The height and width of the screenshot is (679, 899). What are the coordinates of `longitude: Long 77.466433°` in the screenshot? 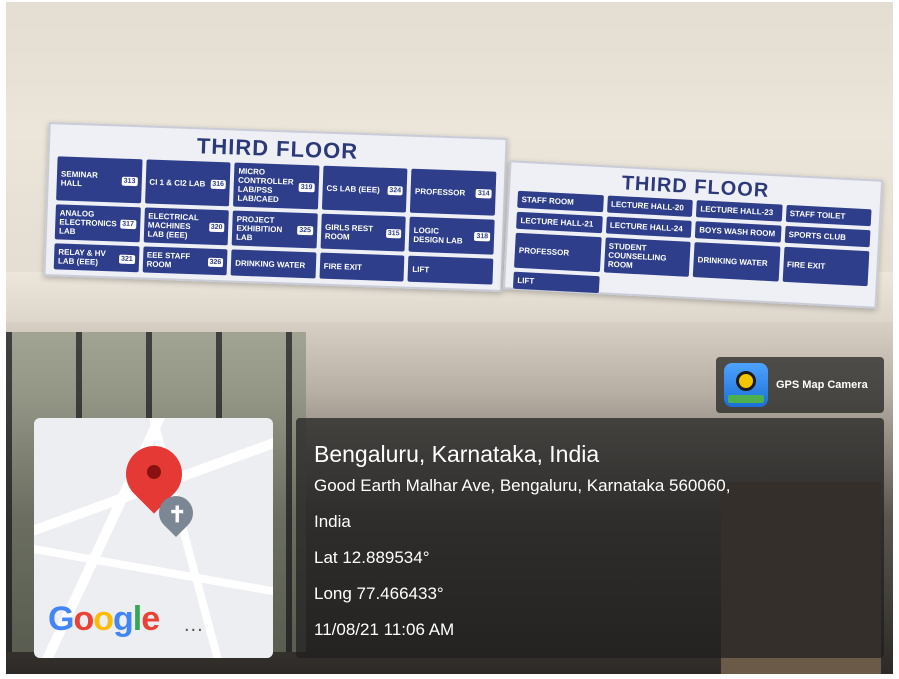 It's located at (379, 593).